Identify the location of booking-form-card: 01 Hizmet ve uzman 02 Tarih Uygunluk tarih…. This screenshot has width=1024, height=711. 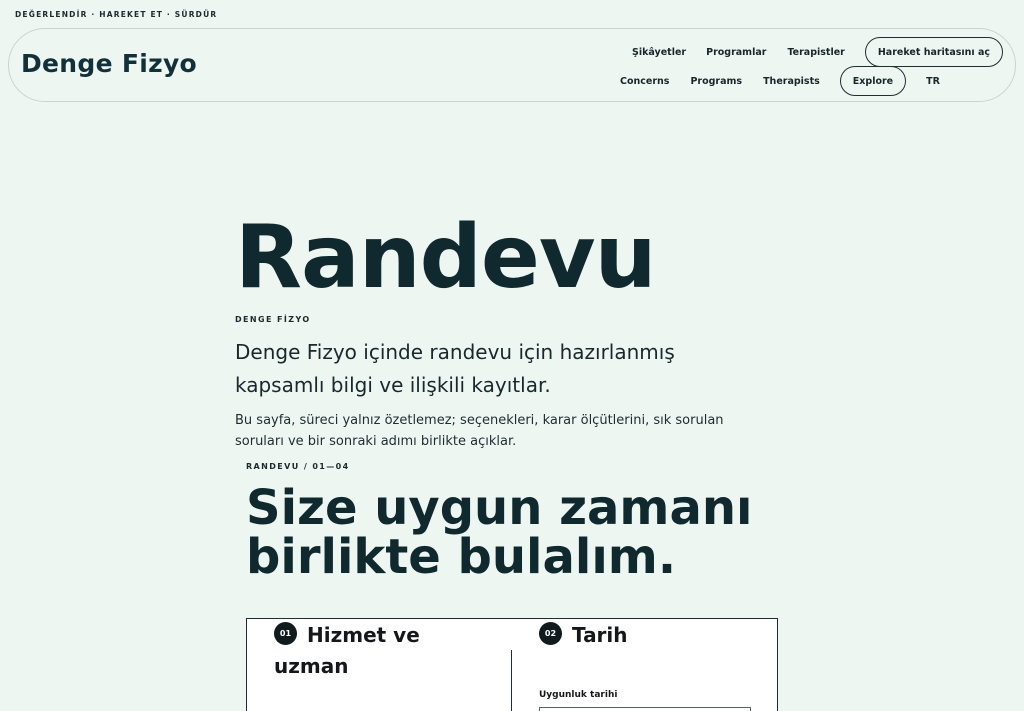
(512, 664).